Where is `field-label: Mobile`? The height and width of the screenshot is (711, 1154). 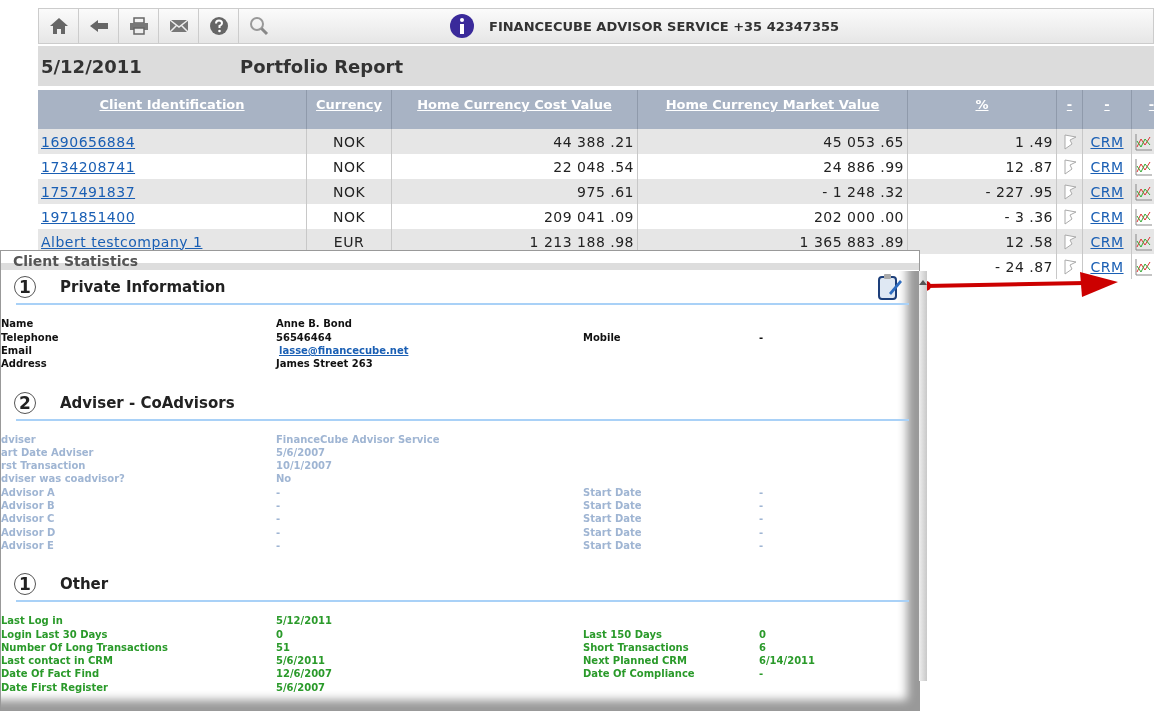 field-label: Mobile is located at coordinates (602, 337).